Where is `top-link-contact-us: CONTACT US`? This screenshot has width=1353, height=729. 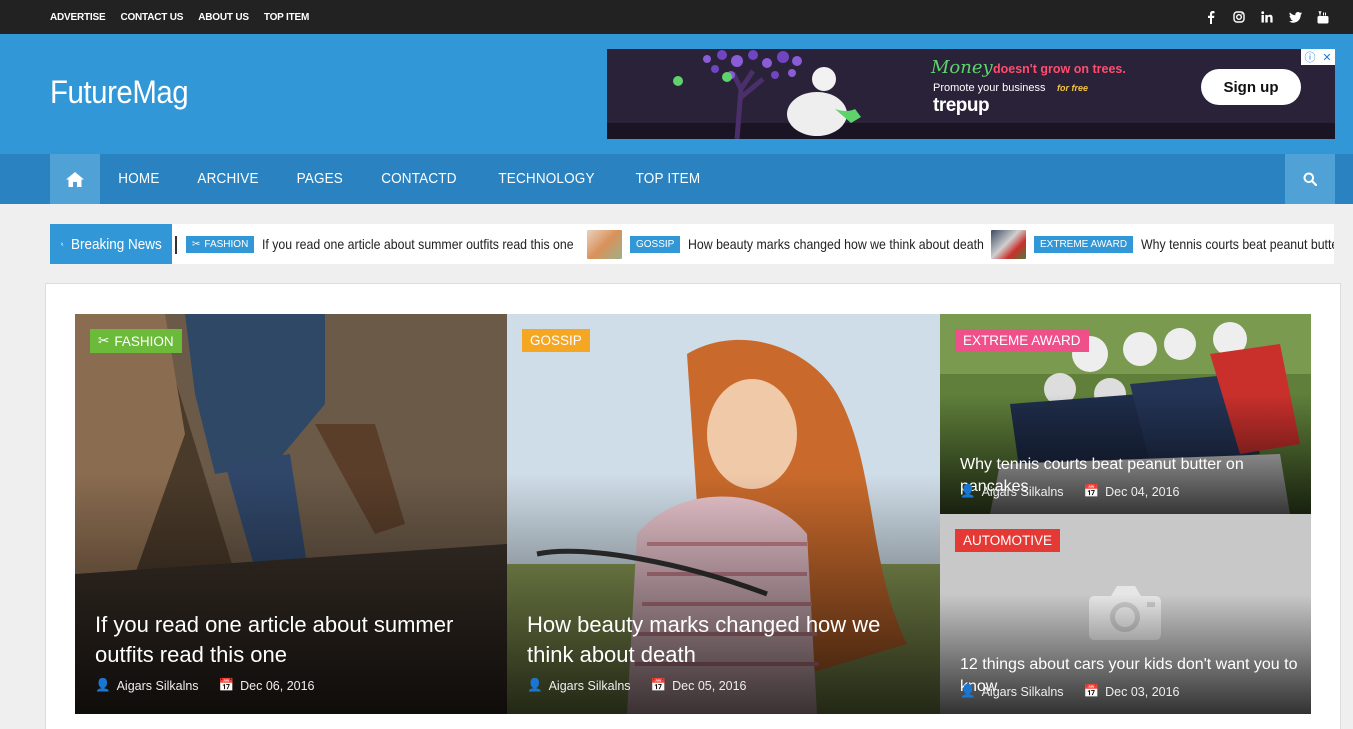
top-link-contact-us: CONTACT US is located at coordinates (151, 17).